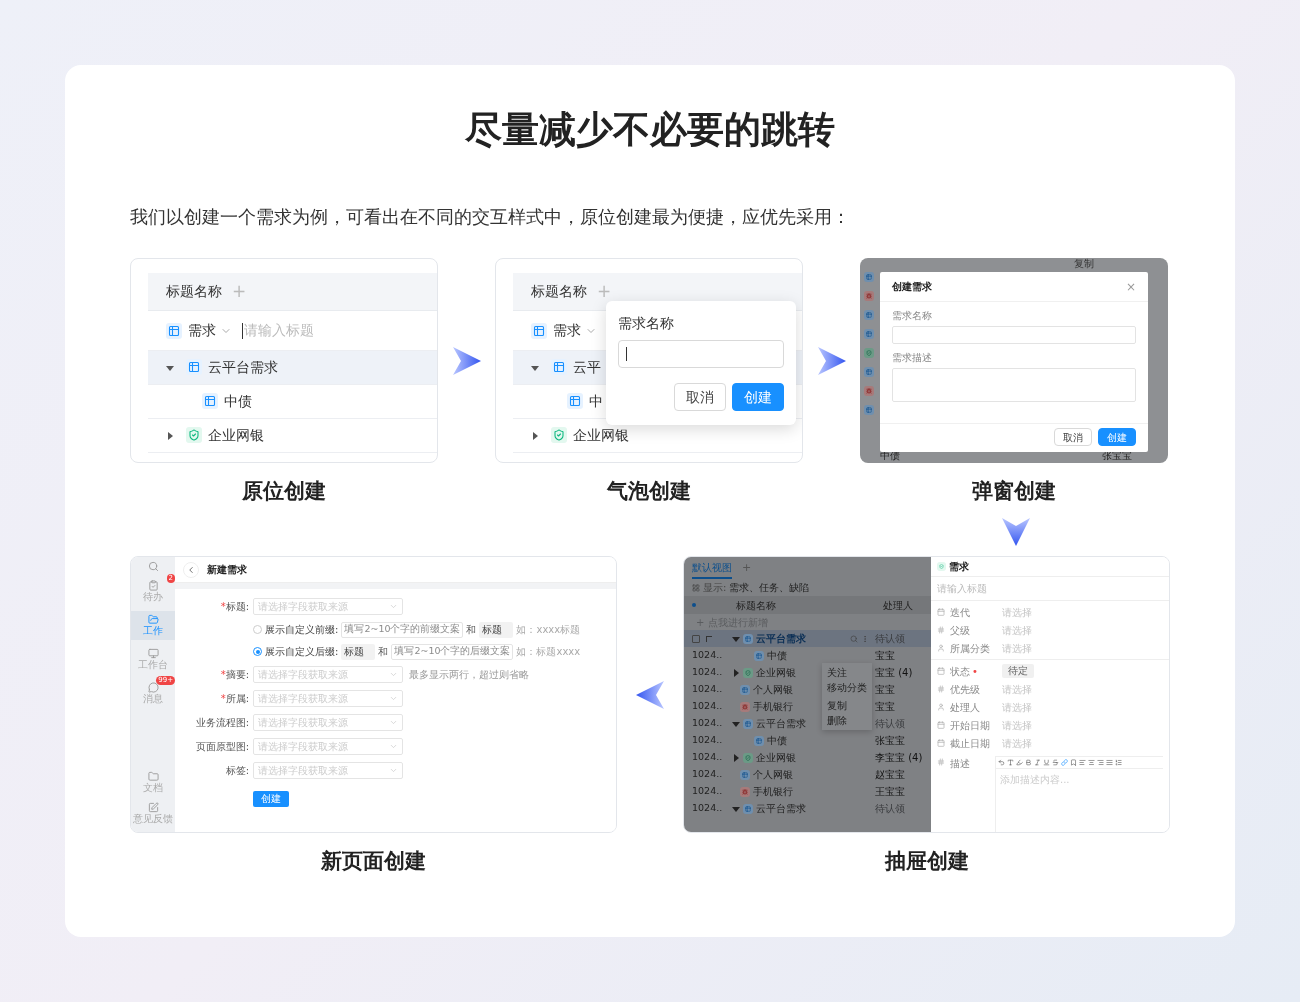 This screenshot has width=1300, height=1002. What do you see at coordinates (847, 705) in the screenshot?
I see `menu-item: 复制` at bounding box center [847, 705].